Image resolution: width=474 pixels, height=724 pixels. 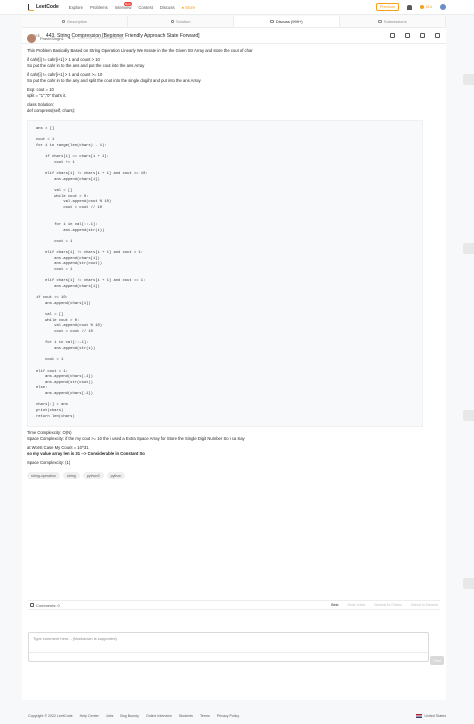 I want to click on footer-help-center: Help Center, so click(x=89, y=716).